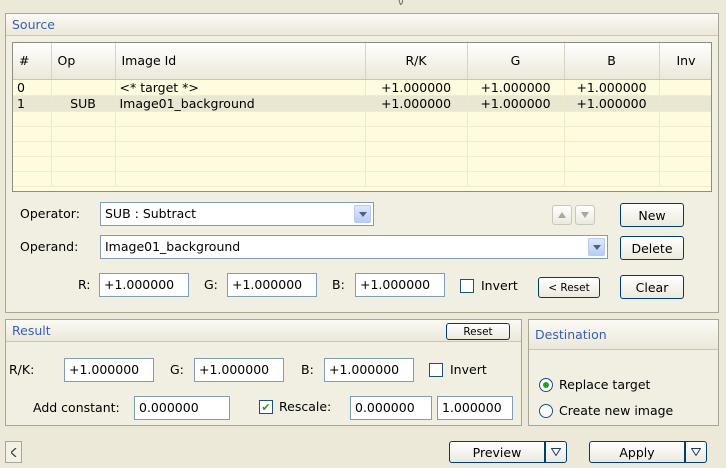  What do you see at coordinates (652, 287) in the screenshot?
I see `clear-button: Clear` at bounding box center [652, 287].